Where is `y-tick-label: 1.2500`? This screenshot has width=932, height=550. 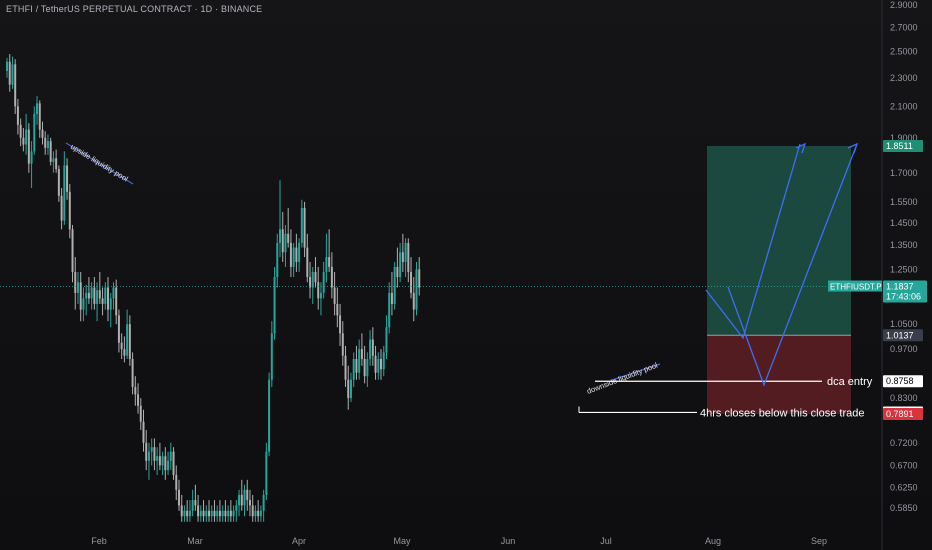
y-tick-label: 1.2500 is located at coordinates (904, 269).